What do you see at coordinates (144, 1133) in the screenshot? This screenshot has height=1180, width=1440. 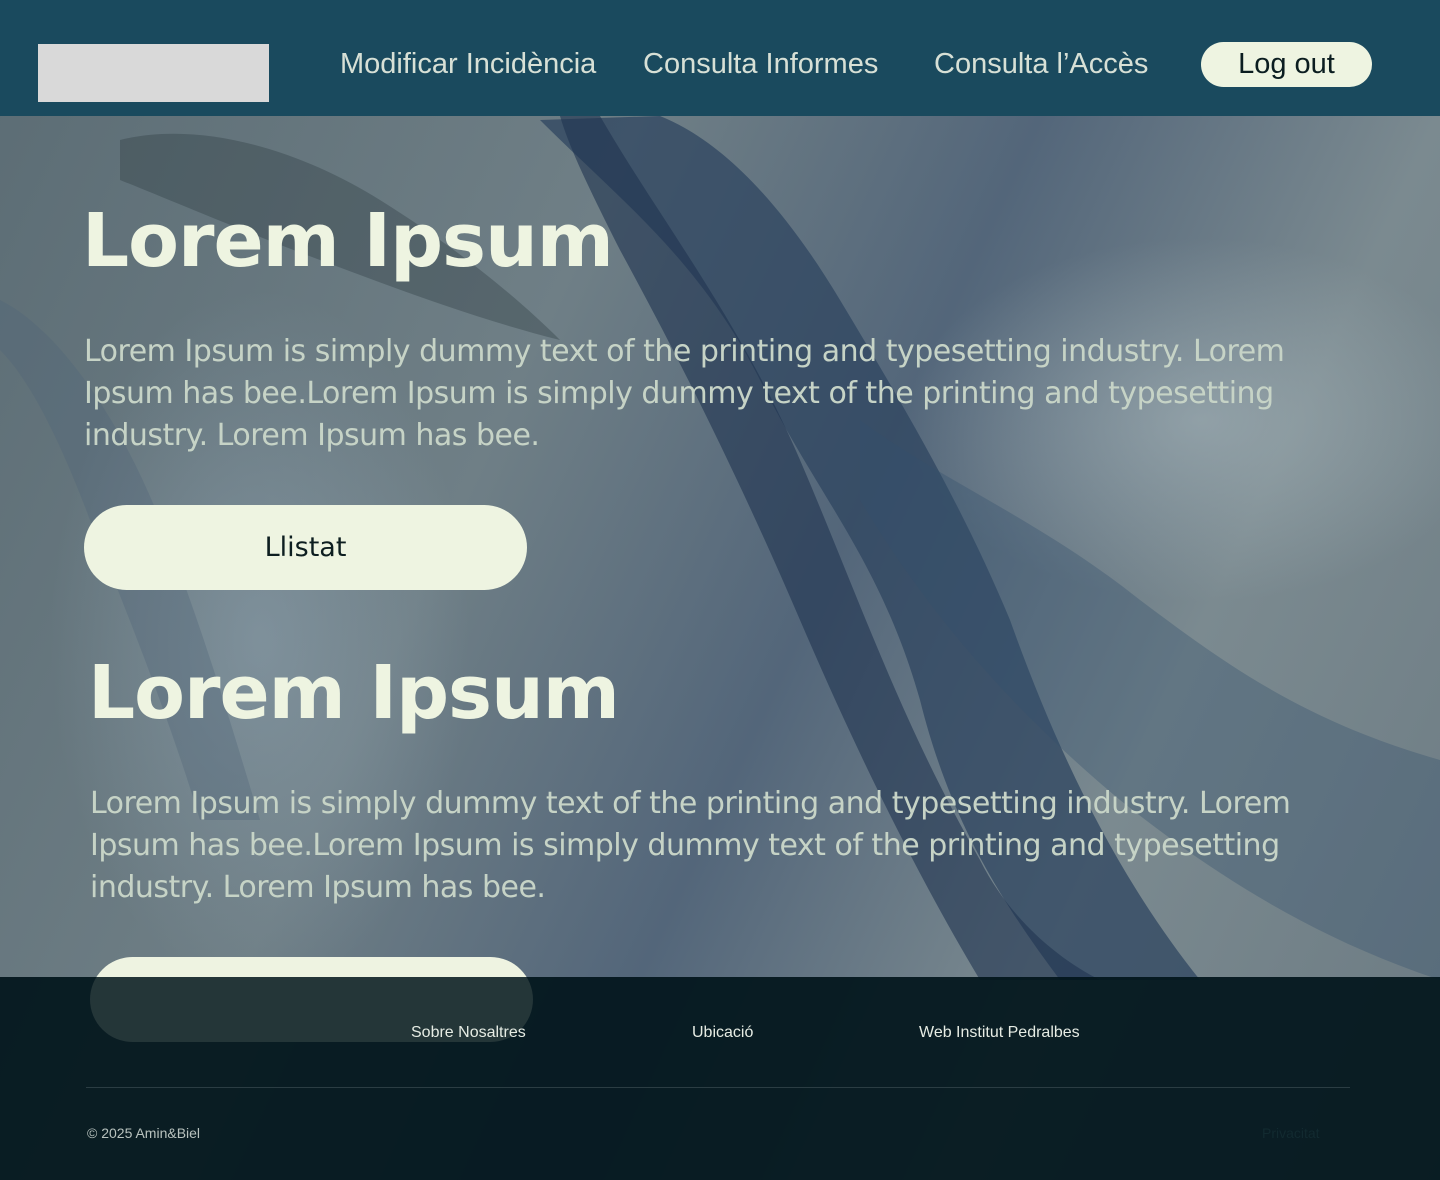 I see `copyright-text: © 2025 Amin&Biel` at bounding box center [144, 1133].